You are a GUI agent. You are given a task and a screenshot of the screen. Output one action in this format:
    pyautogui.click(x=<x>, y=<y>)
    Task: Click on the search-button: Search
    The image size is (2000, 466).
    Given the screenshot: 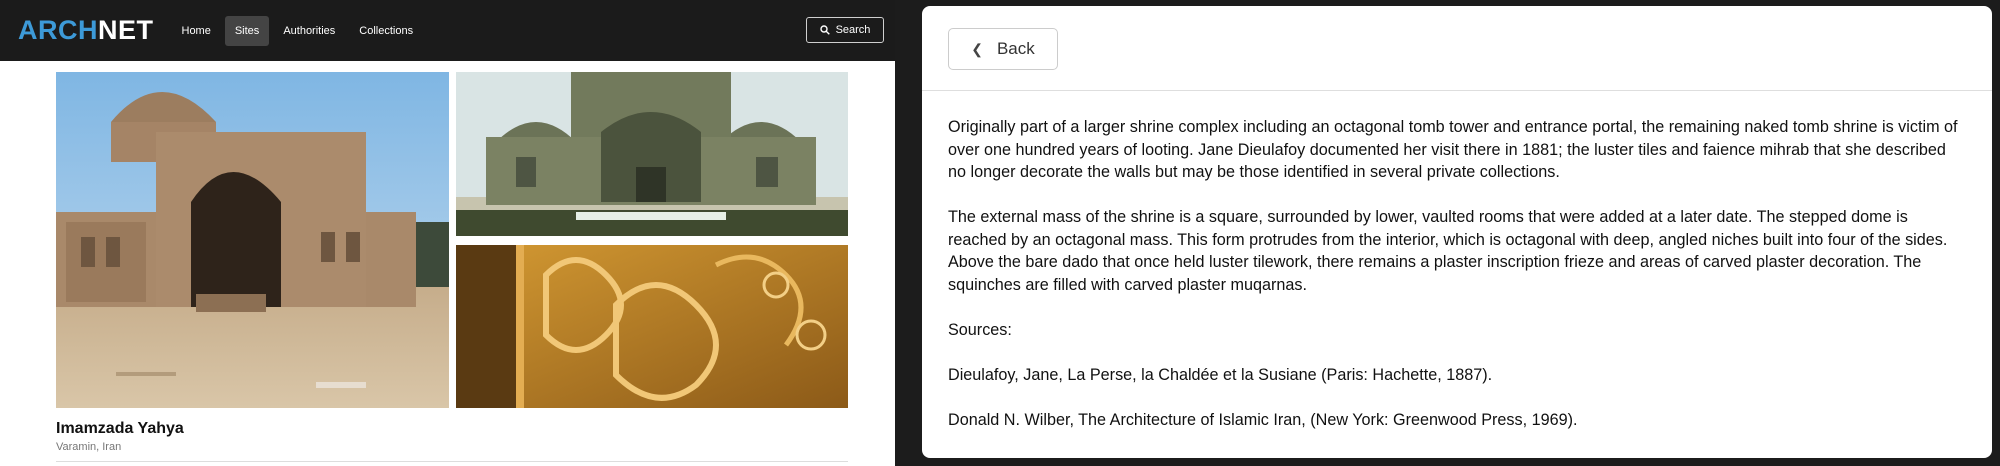 What is the action you would take?
    pyautogui.click(x=845, y=30)
    